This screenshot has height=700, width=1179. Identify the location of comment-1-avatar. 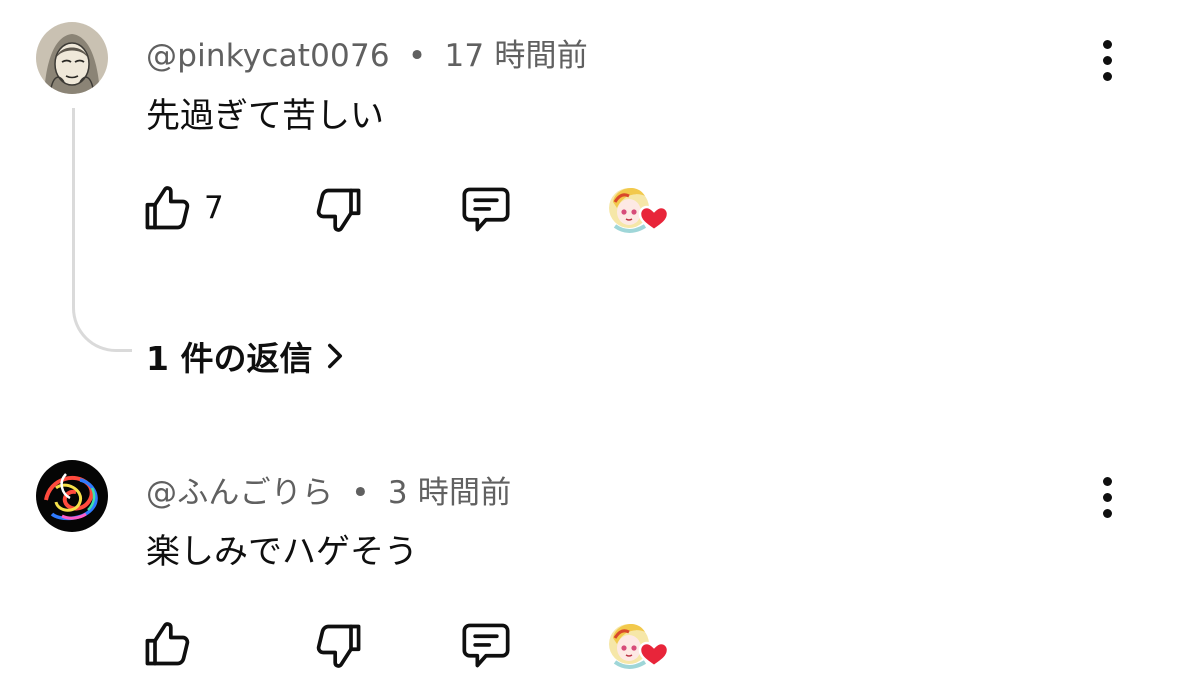
(72, 58).